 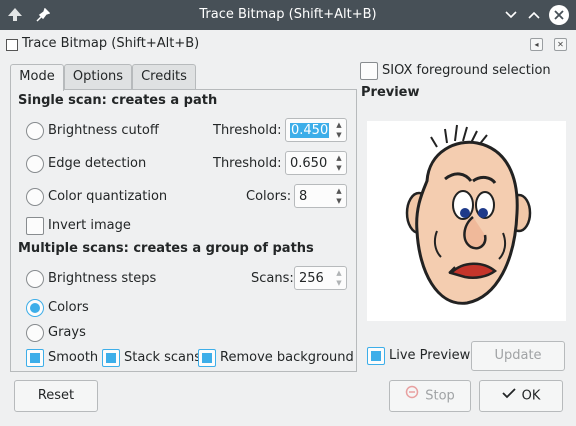 I want to click on scans-spinbox: 256 ▲ ▼, so click(x=320, y=278).